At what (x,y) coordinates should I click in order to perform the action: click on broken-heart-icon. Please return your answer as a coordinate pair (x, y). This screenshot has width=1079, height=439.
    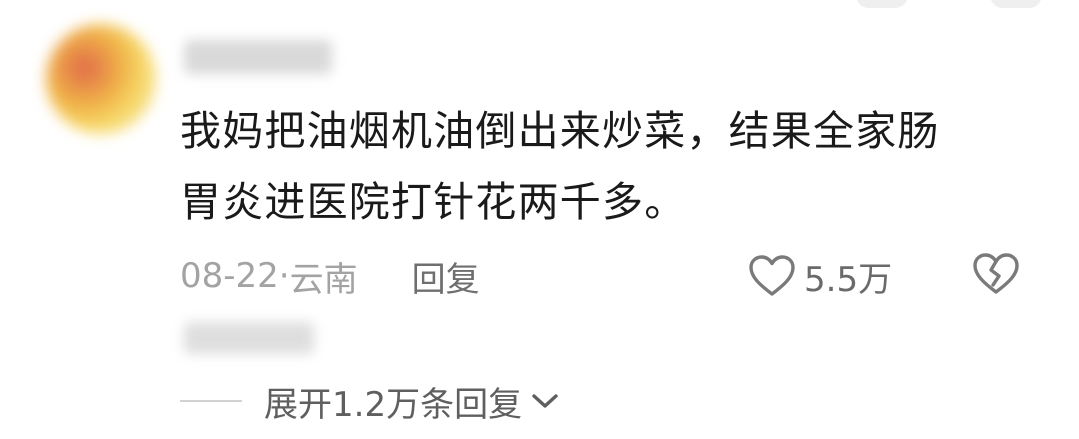
    Looking at the image, I should click on (996, 274).